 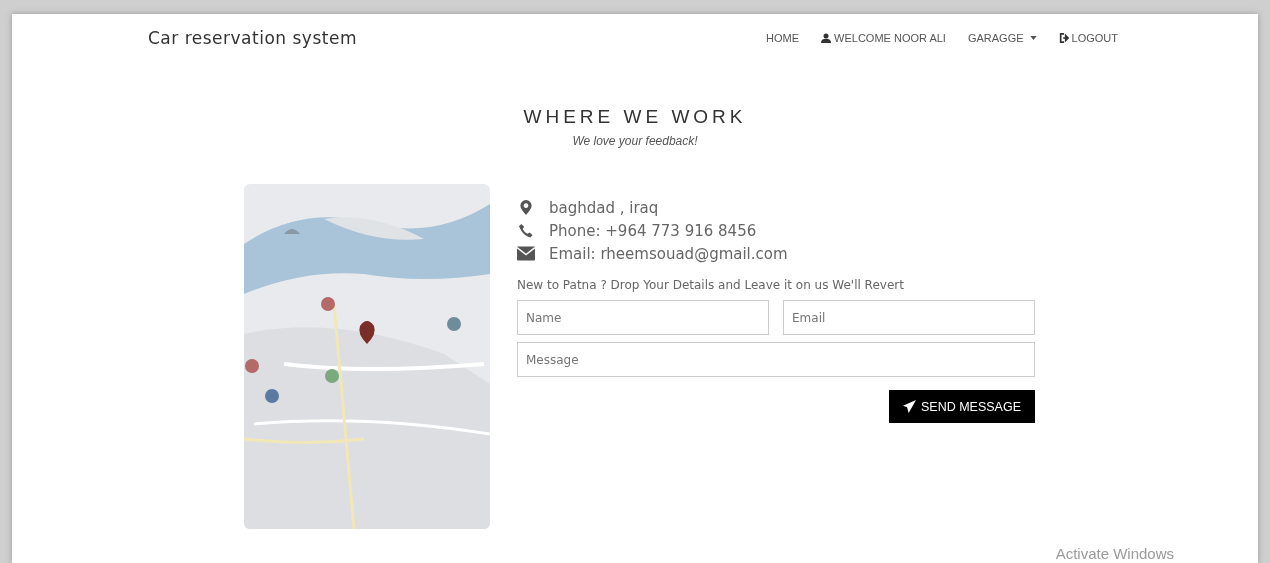 I want to click on contact-text: Phone: +964 773 916 8456, so click(x=653, y=230).